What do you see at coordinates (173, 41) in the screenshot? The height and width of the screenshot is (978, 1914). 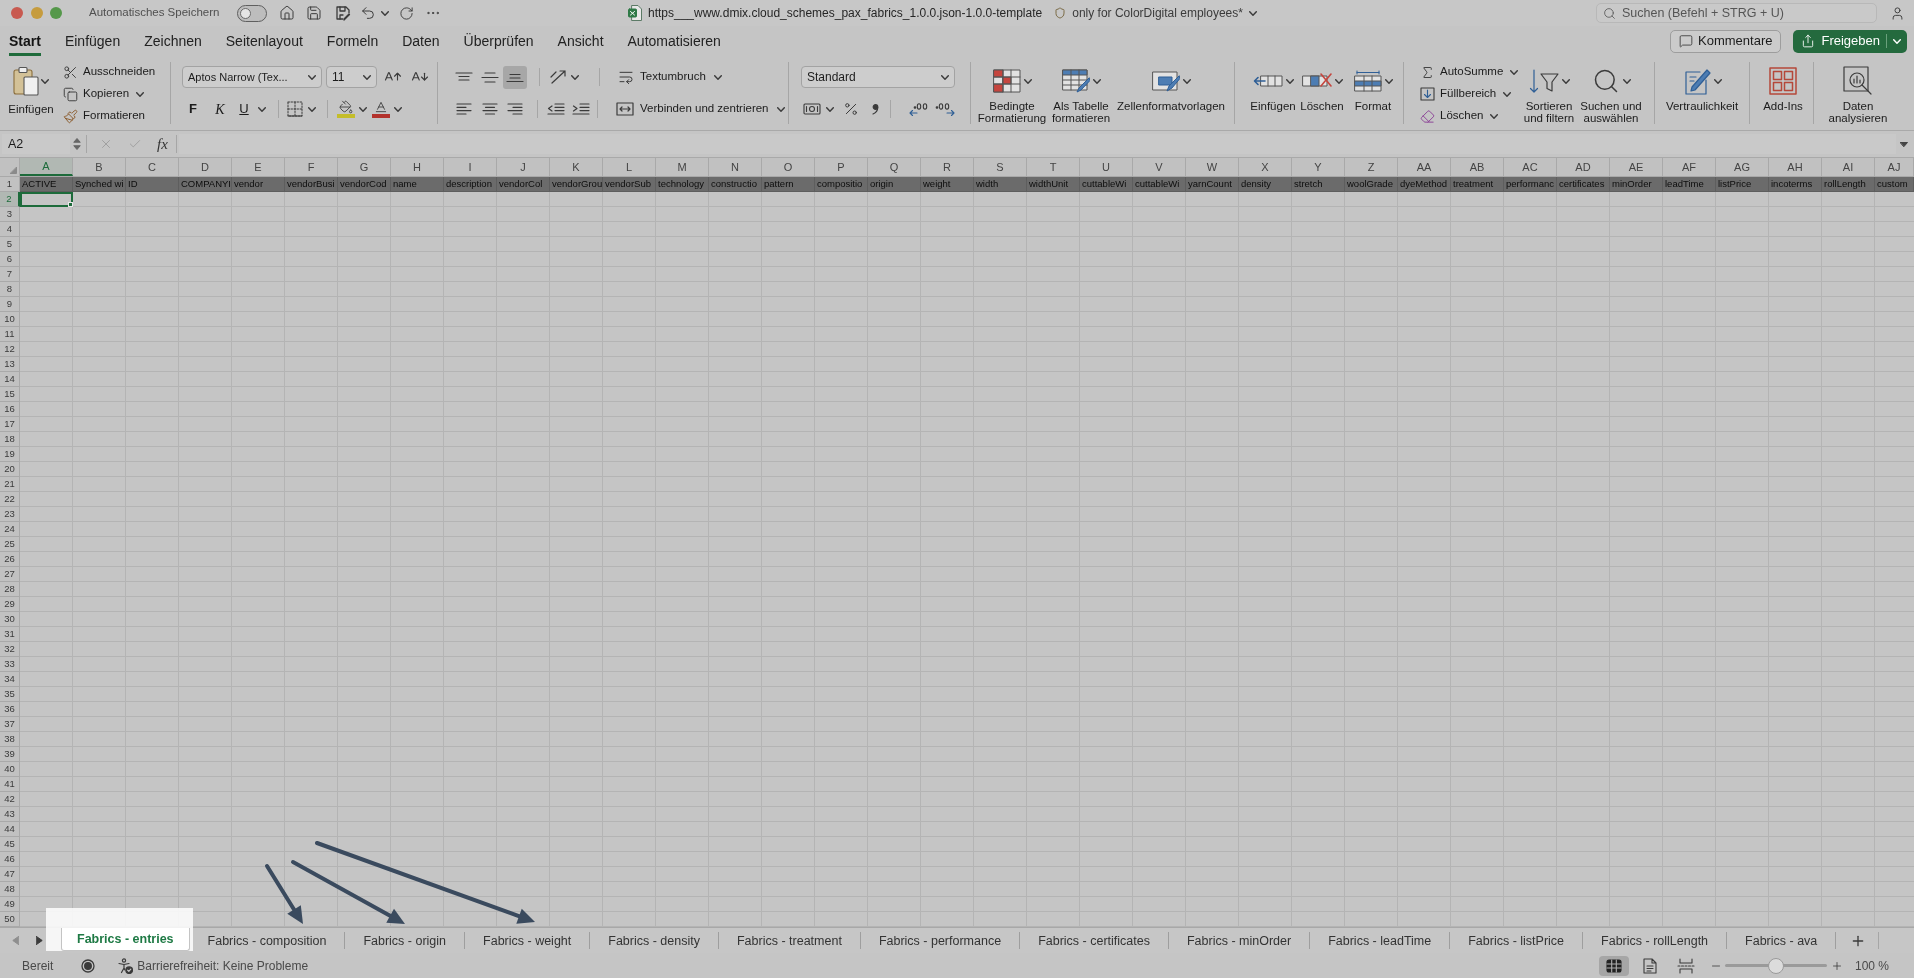 I see `ribbon-tab: Zeichnen` at bounding box center [173, 41].